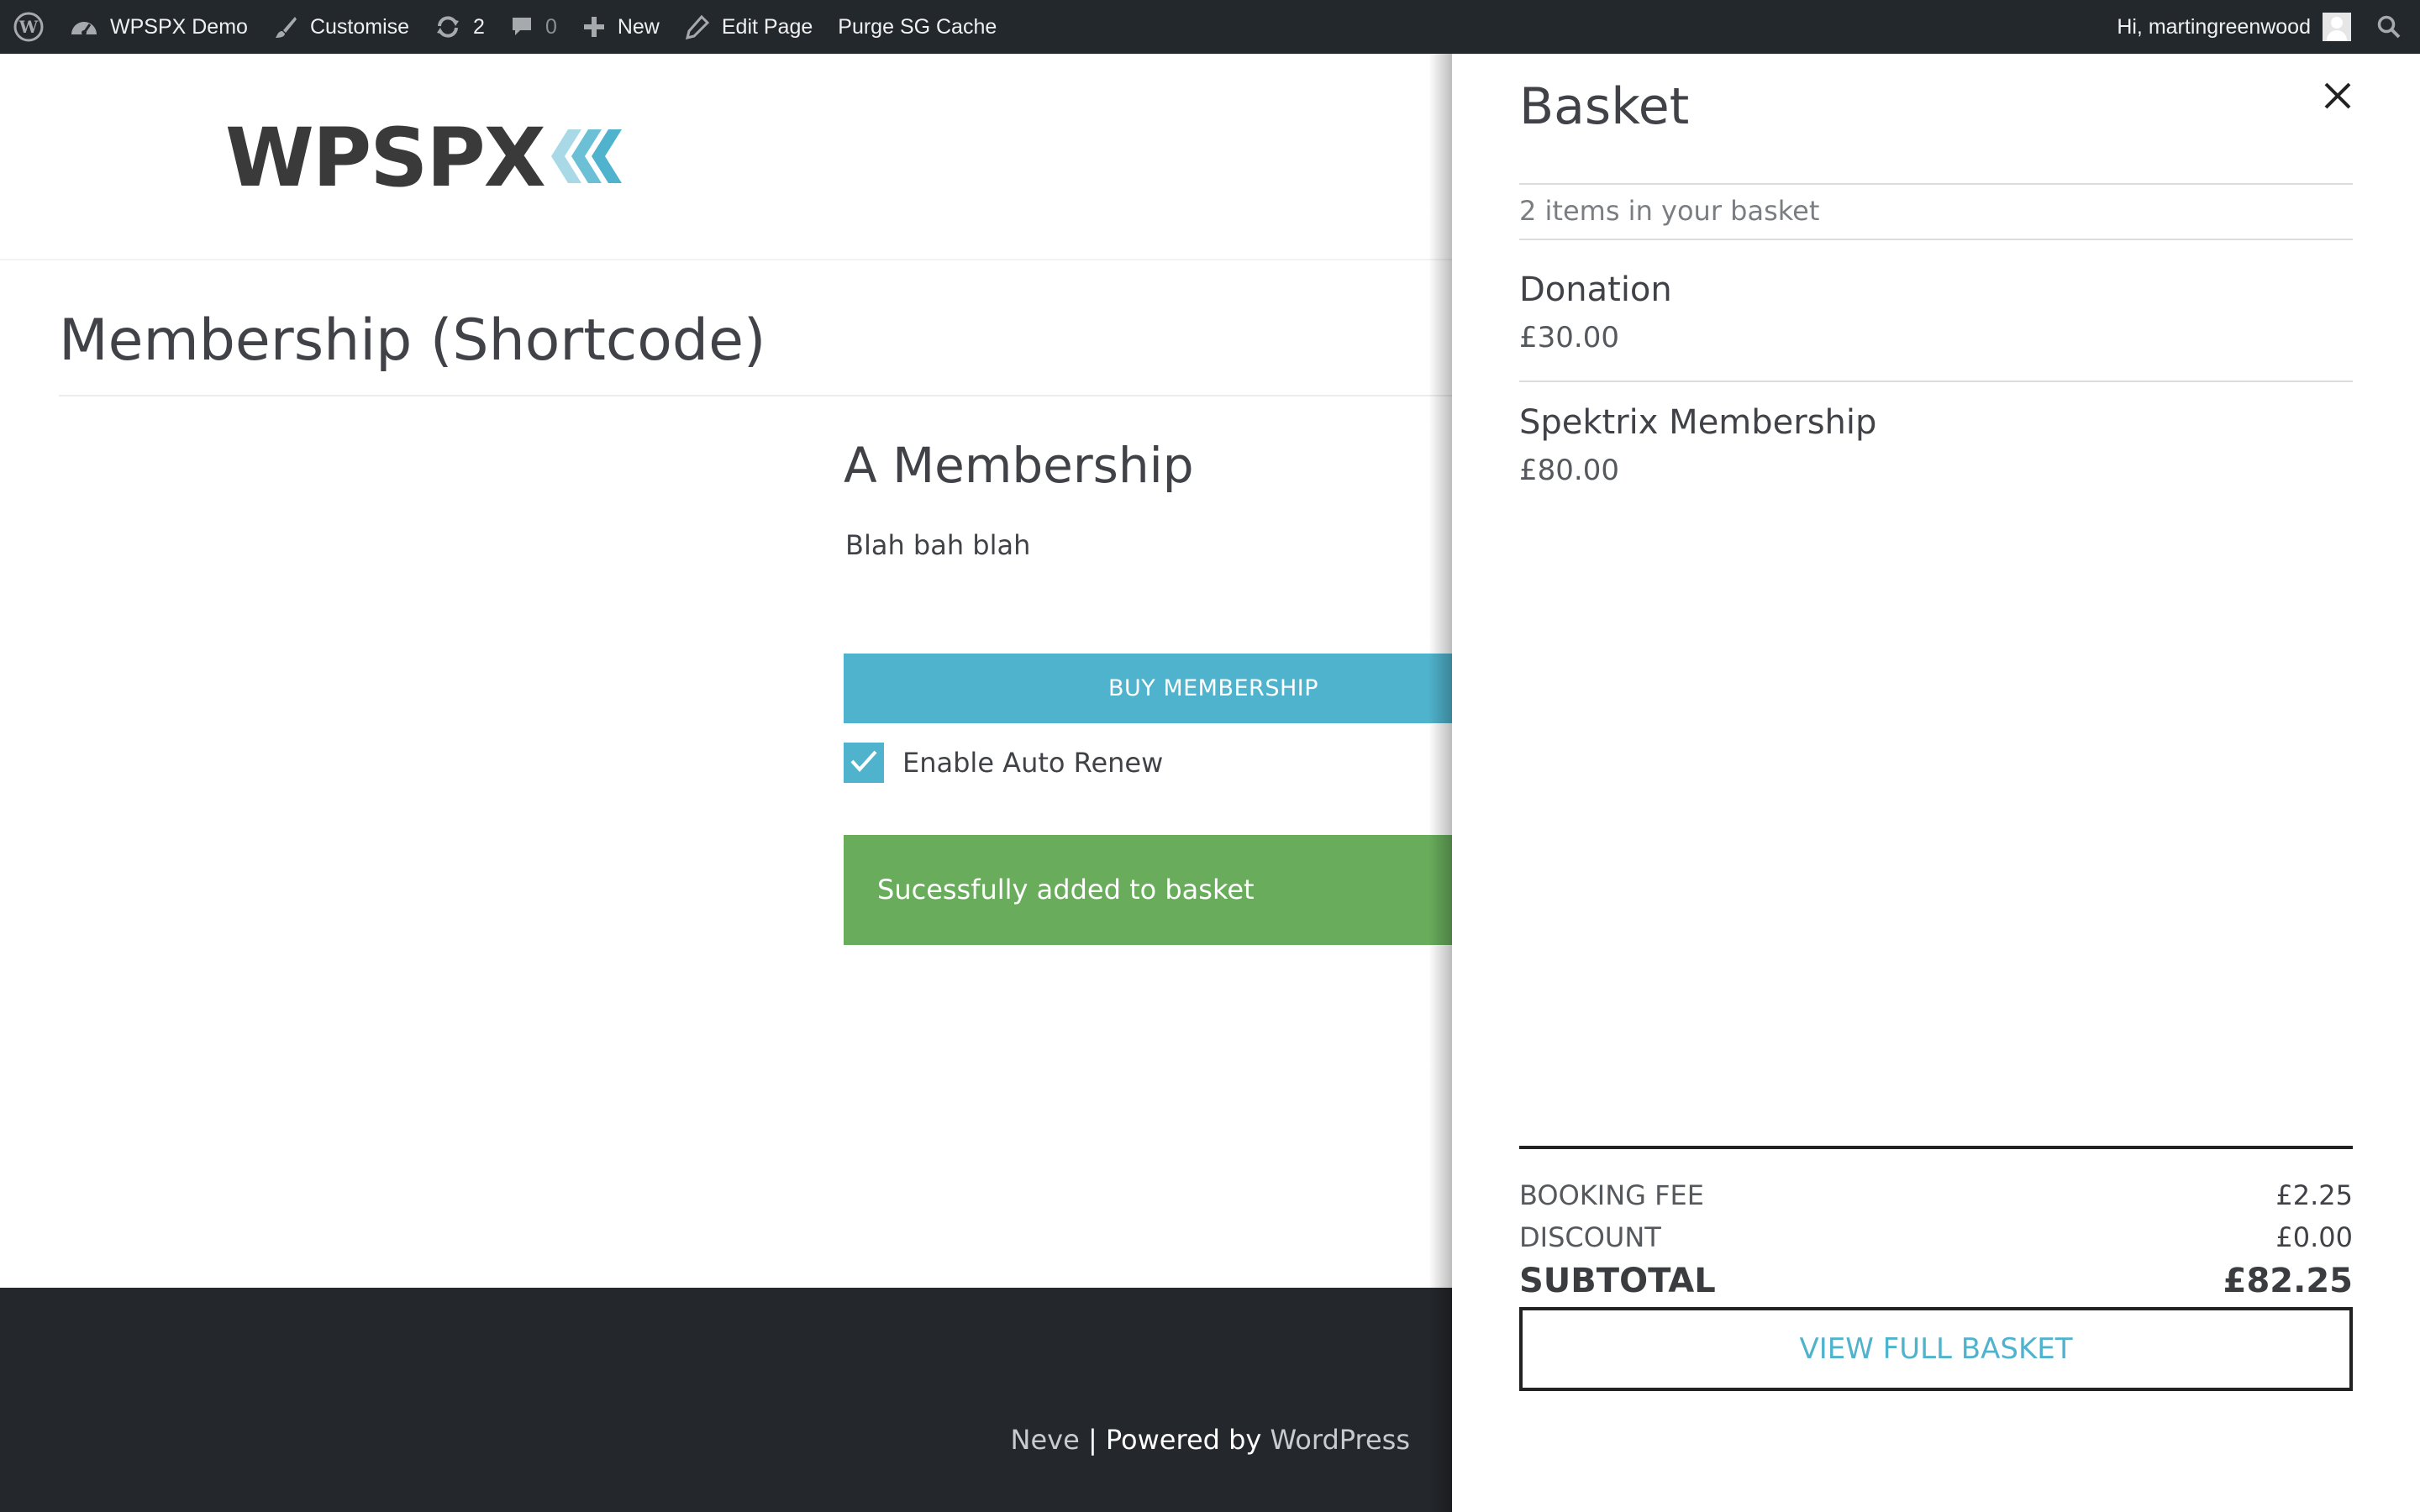  Describe the element at coordinates (1174, 1440) in the screenshot. I see `footer-separator: | Powered by` at that location.